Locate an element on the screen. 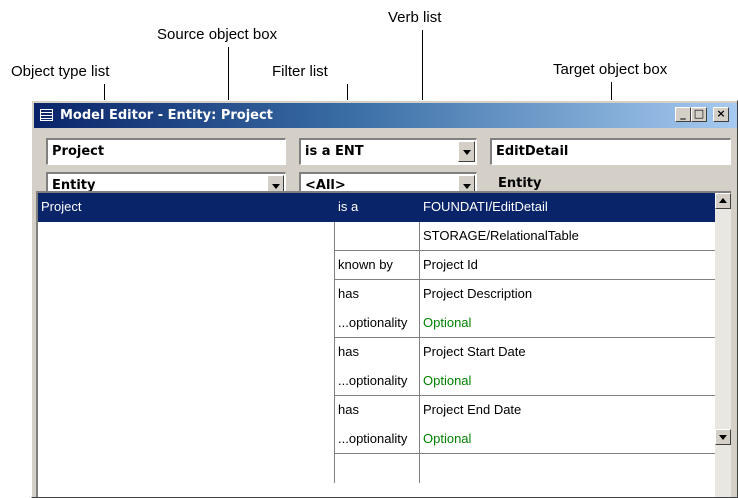  scroll-down-icon is located at coordinates (723, 437).